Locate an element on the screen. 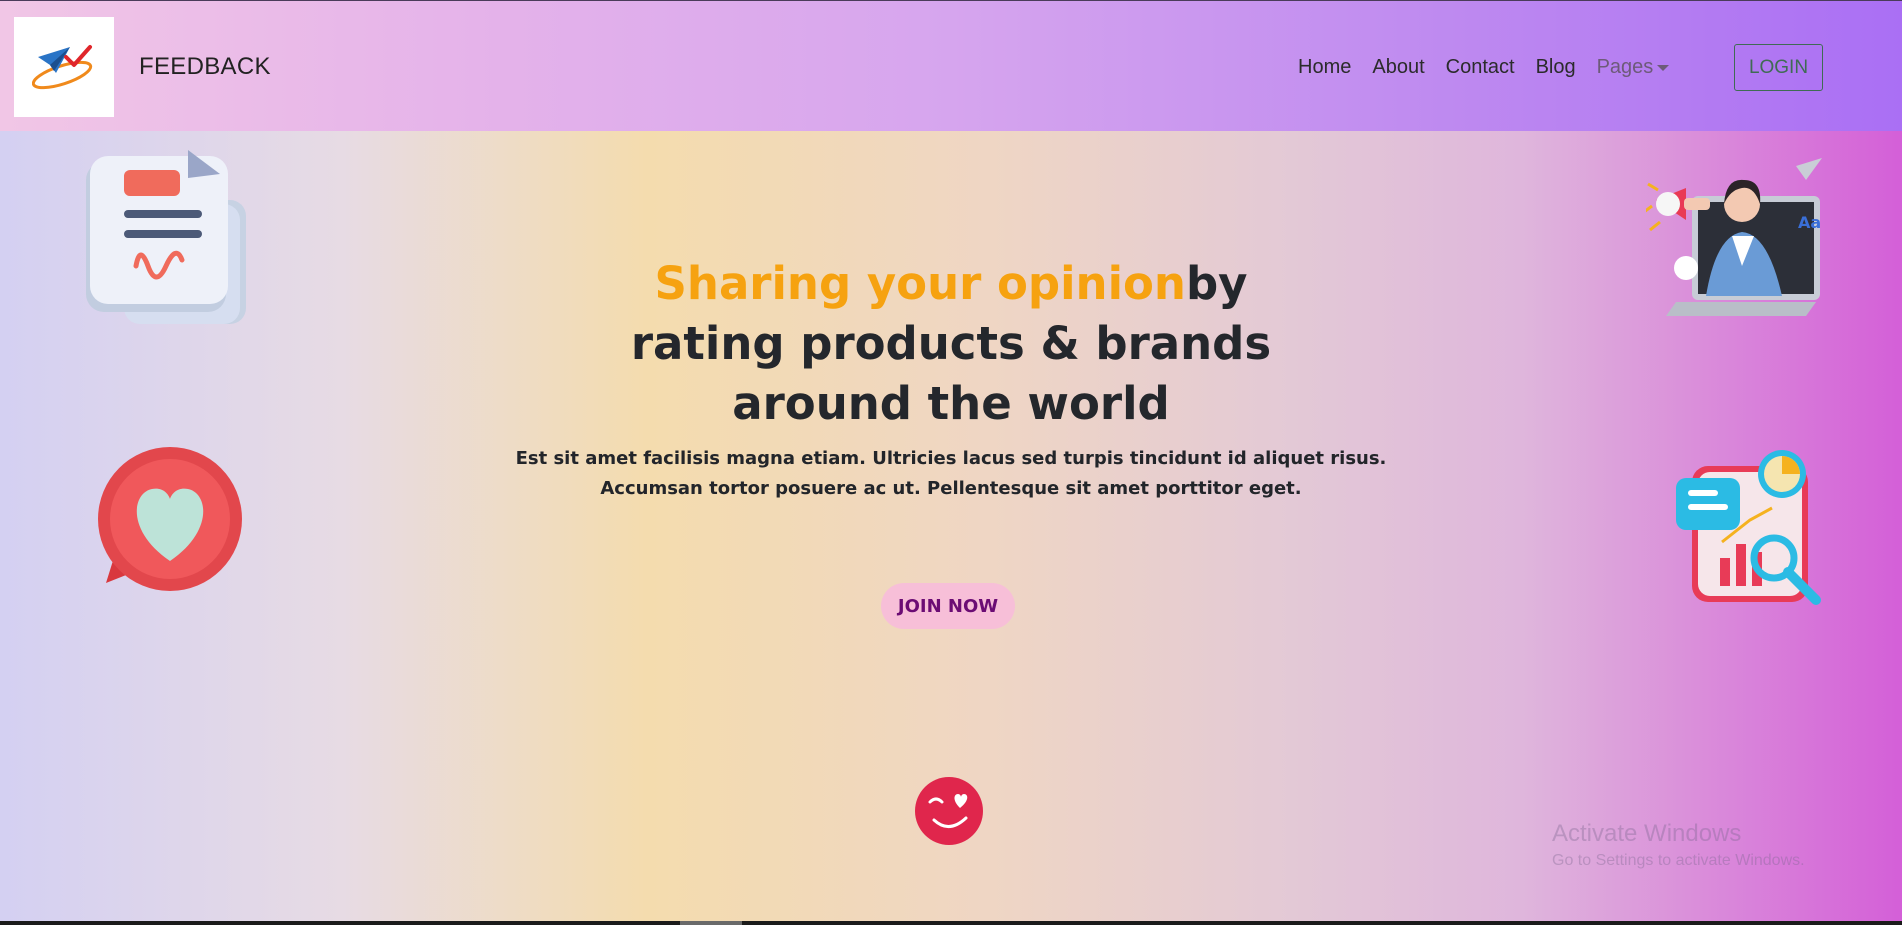 This screenshot has width=1902, height=925. nav-home: Home is located at coordinates (1324, 67).